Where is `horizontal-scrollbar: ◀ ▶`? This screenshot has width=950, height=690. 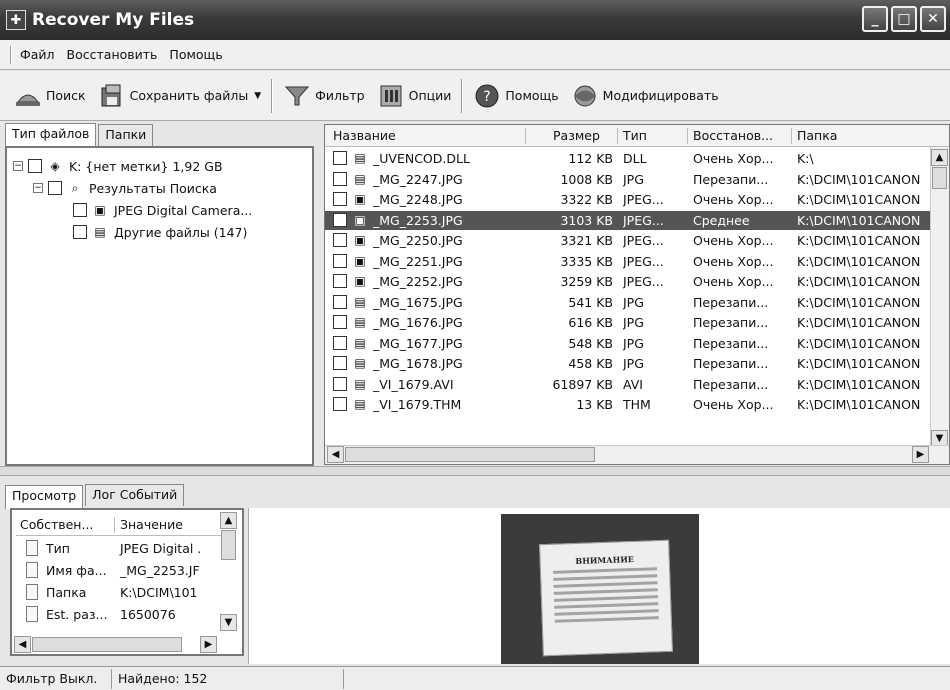
horizontal-scrollbar: ◀ ▶ is located at coordinates (637, 454).